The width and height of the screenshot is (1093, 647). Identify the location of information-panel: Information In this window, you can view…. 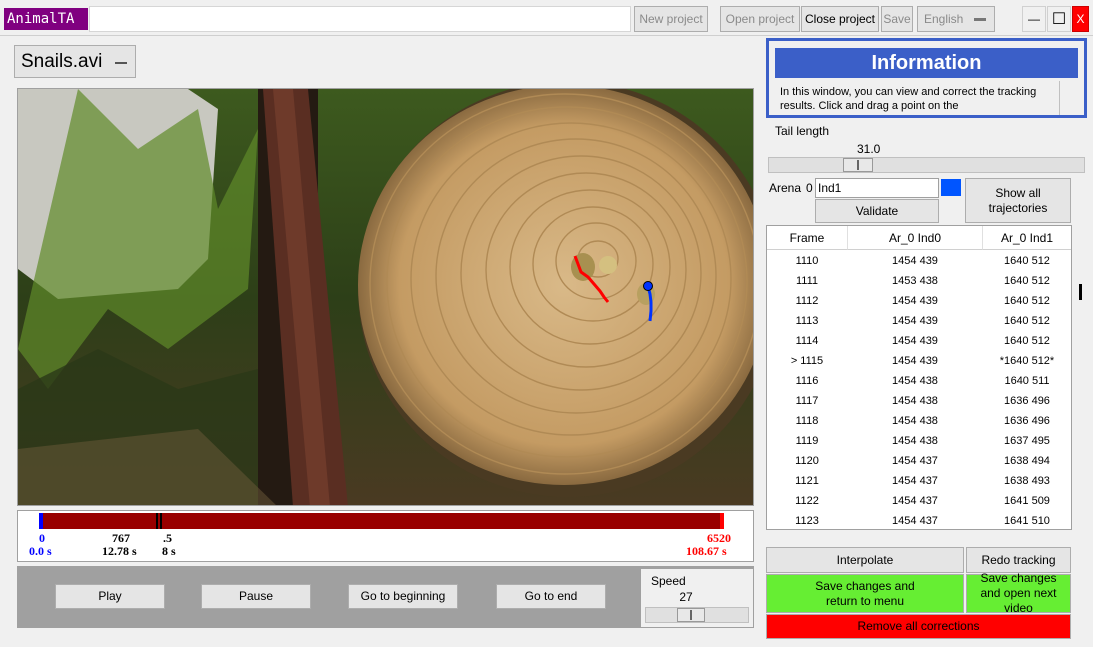
(926, 78).